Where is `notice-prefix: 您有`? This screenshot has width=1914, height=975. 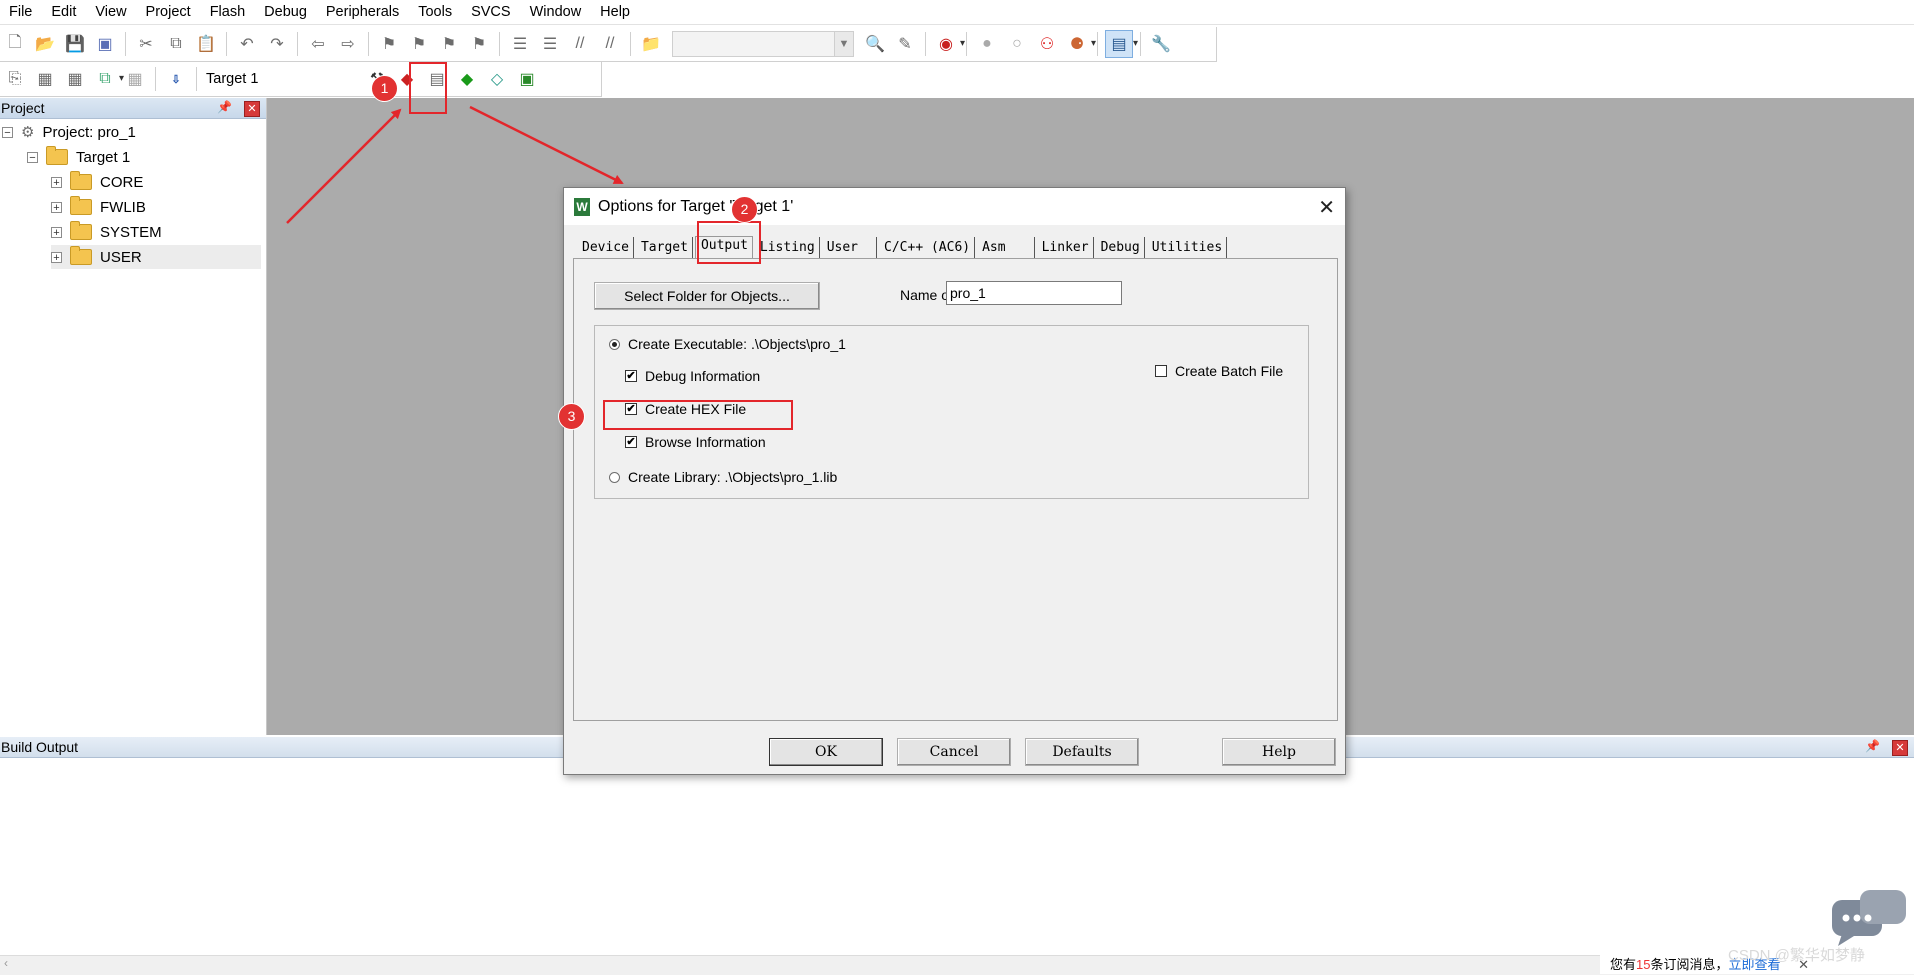
notice-prefix: 您有 is located at coordinates (1623, 964).